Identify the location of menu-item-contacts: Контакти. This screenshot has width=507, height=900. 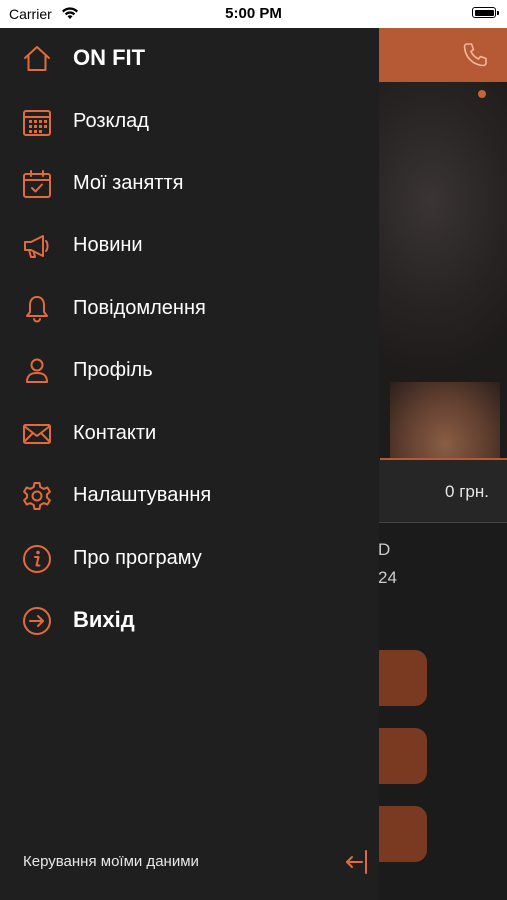
(189, 434).